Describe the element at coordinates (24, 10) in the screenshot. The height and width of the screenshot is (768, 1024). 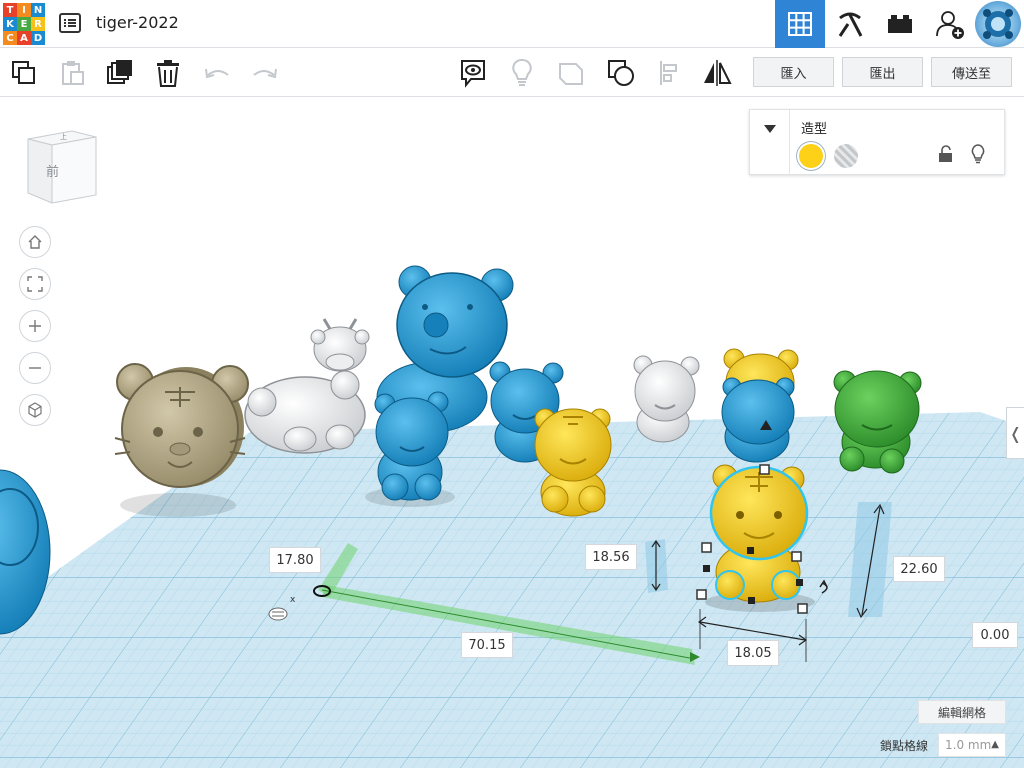
I see `logo-letter: I` at that location.